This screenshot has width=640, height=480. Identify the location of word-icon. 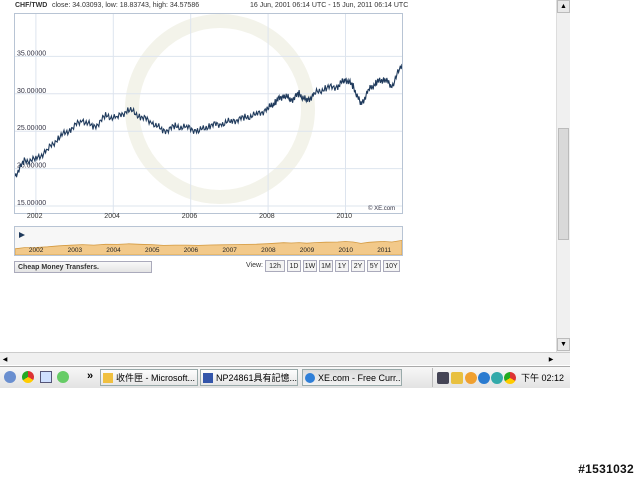
(208, 377).